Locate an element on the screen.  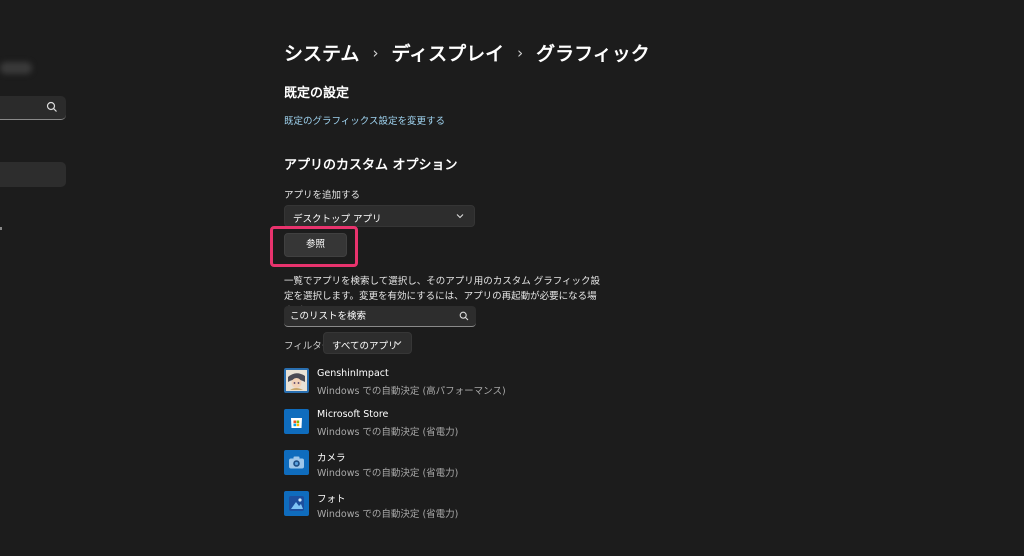
default-settings-heading: 既定の設定 is located at coordinates (317, 93).